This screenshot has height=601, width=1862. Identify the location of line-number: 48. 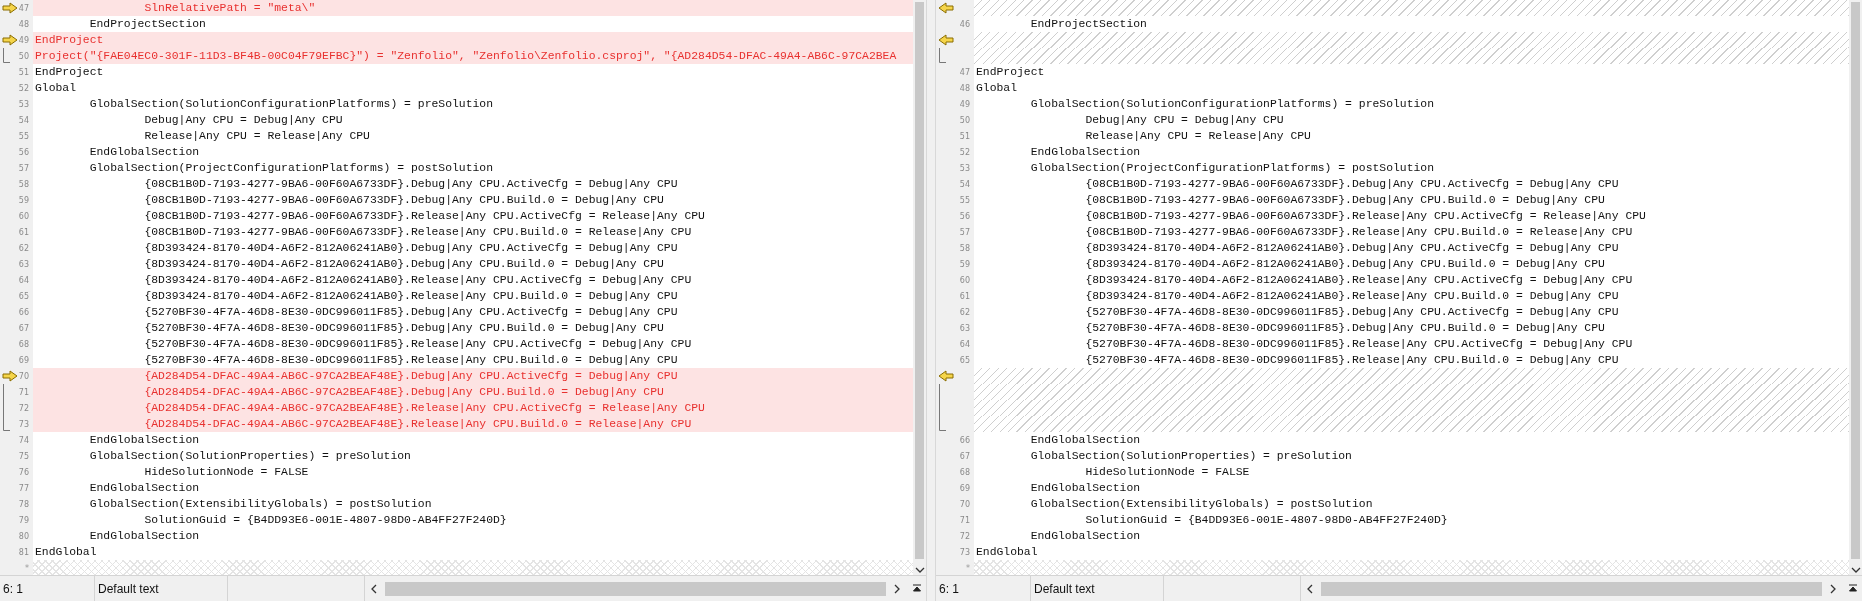
(23, 24).